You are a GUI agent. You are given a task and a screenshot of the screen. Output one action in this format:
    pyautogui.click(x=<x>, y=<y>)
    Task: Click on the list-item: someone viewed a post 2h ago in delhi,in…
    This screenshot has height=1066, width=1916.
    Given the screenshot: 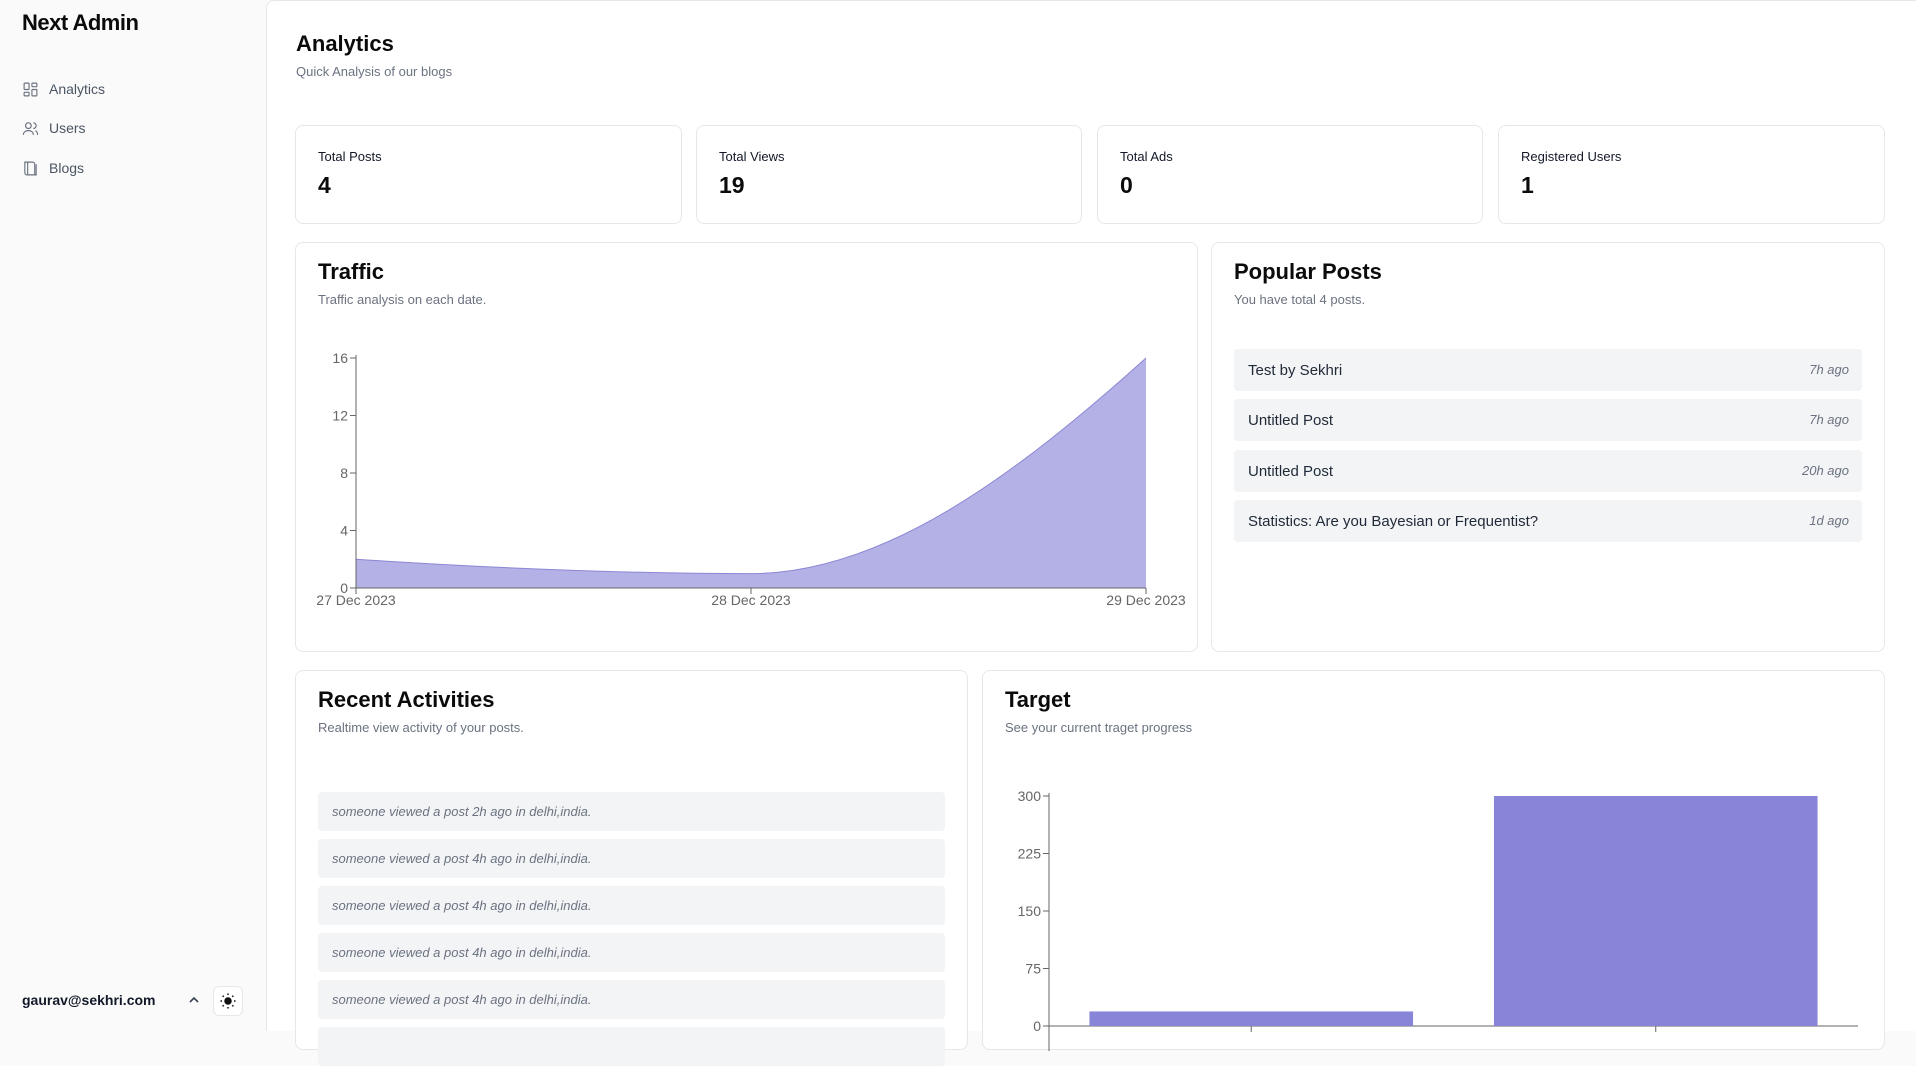 What is the action you would take?
    pyautogui.click(x=631, y=811)
    